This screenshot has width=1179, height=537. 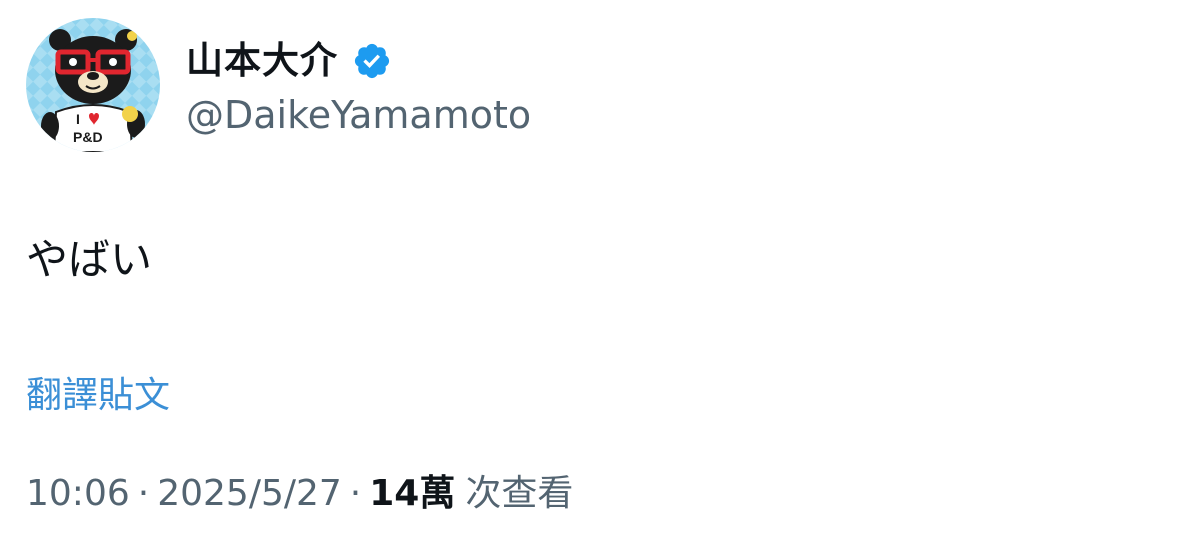 What do you see at coordinates (412, 494) in the screenshot?
I see `views-count: 14萬` at bounding box center [412, 494].